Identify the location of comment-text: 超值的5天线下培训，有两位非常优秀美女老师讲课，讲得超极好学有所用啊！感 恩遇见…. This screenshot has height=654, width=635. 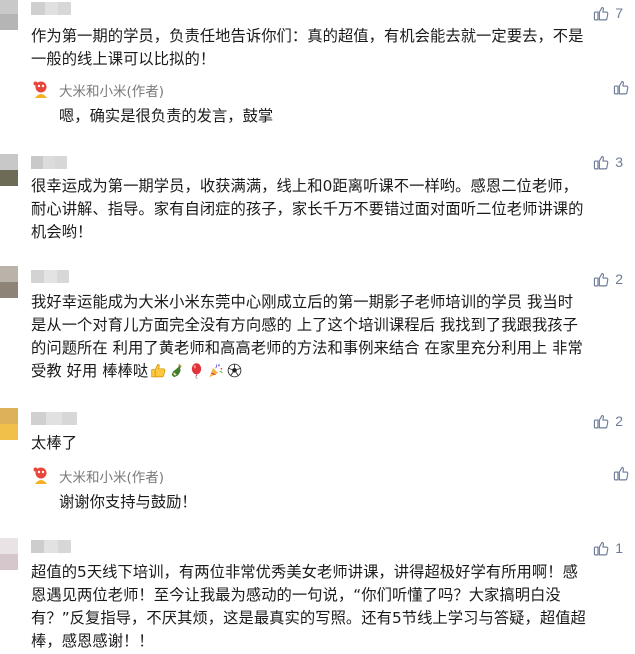
(331, 607).